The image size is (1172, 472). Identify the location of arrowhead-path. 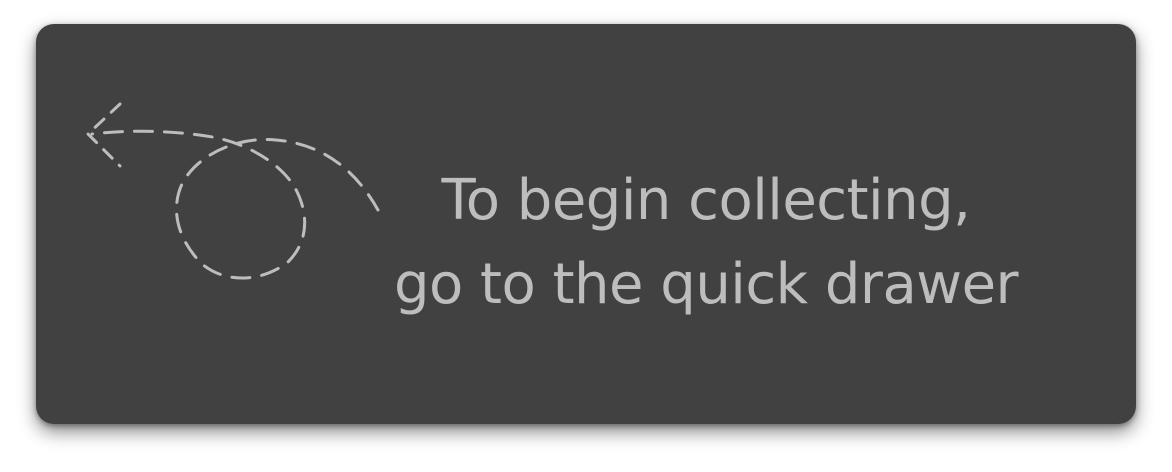
(103, 135).